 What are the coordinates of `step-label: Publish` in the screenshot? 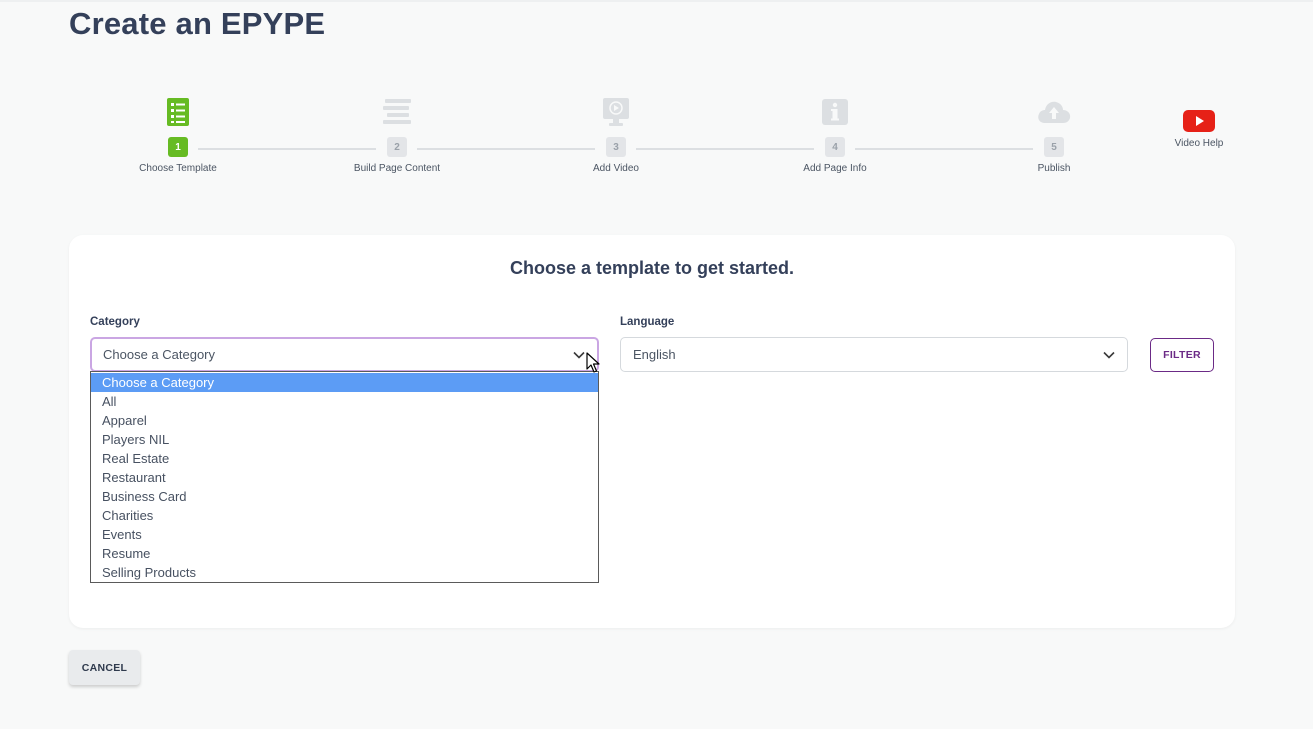 It's located at (1054, 168).